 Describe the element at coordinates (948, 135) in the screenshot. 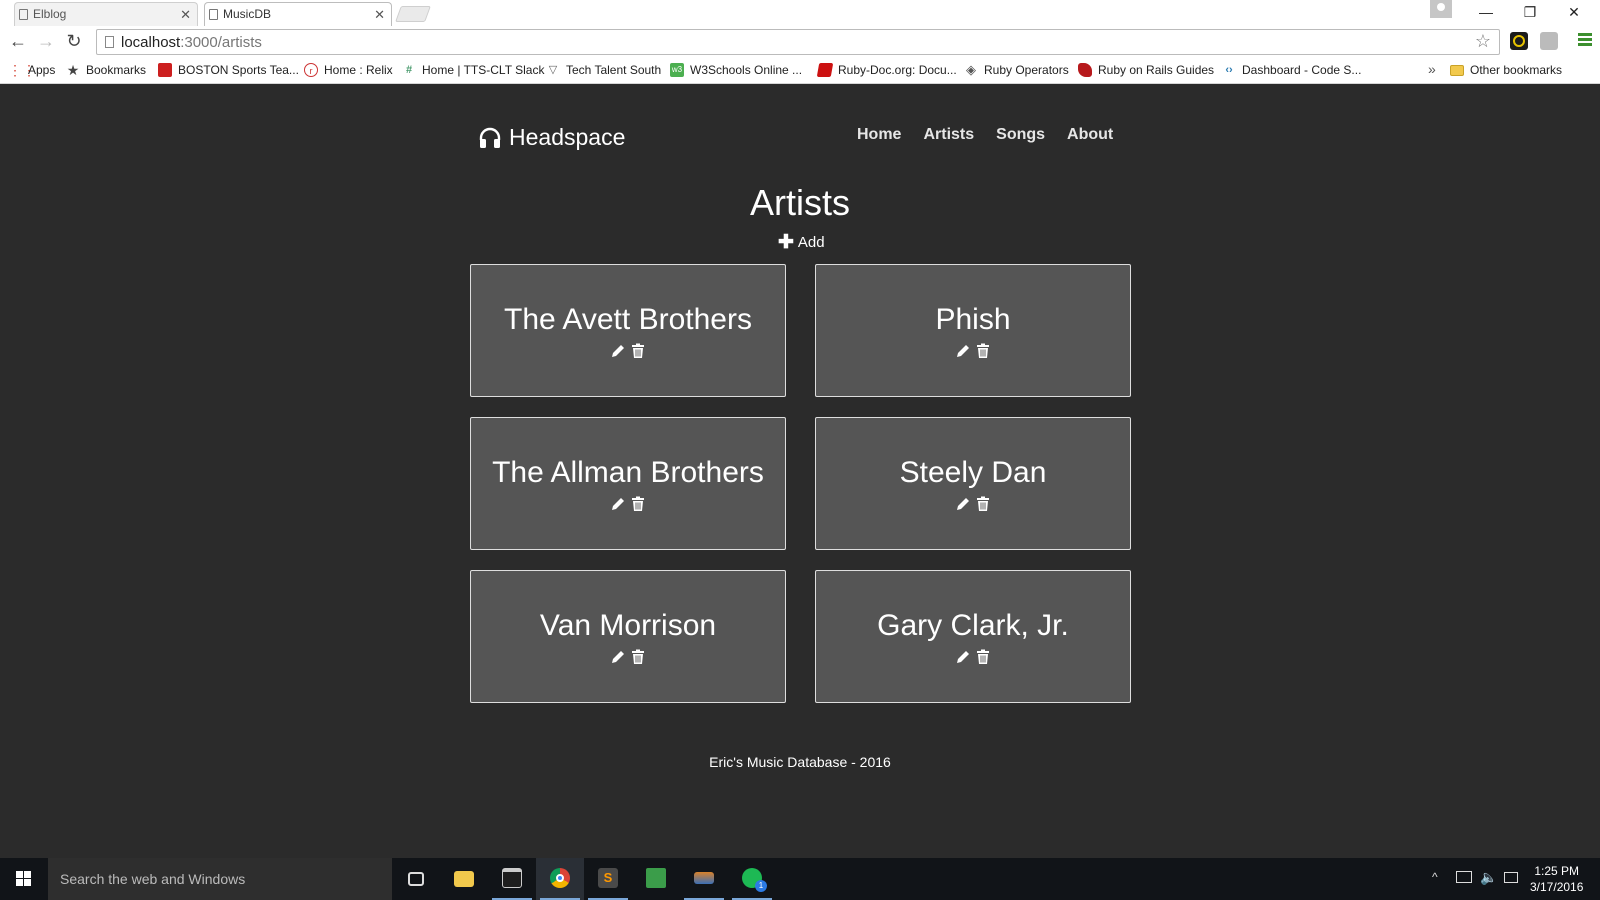

I see `nav-artists: Artists` at that location.